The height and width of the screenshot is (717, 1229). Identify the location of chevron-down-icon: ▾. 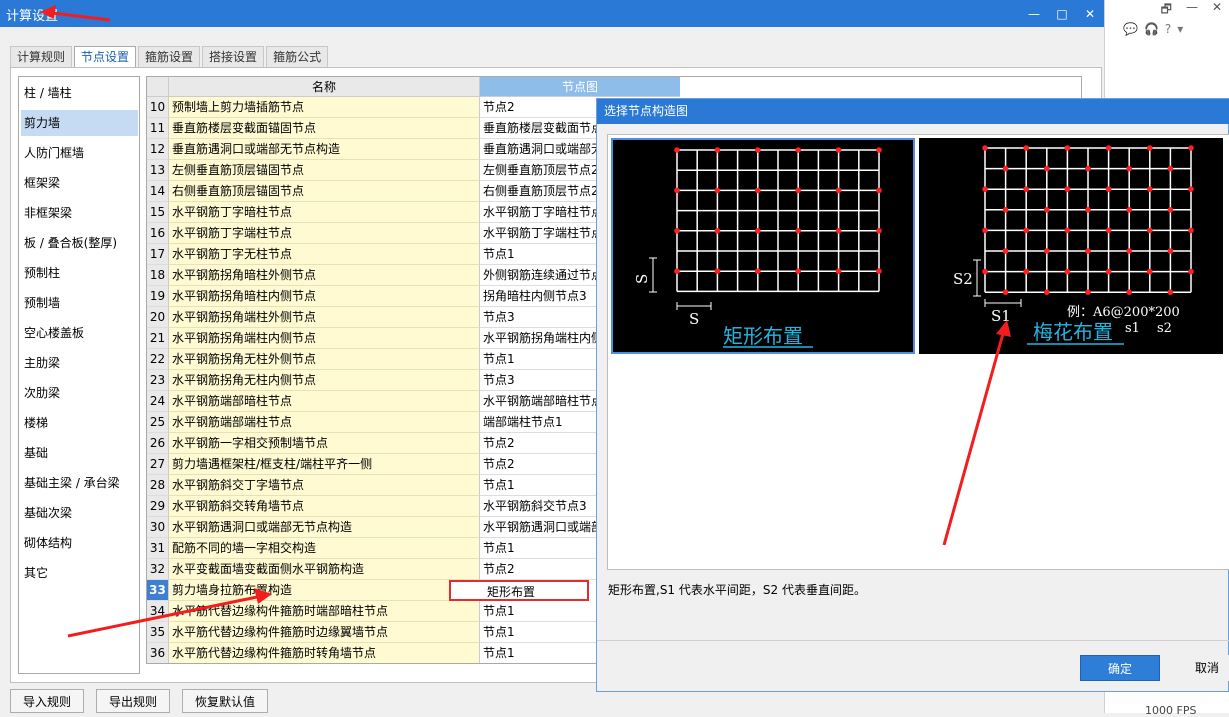
(1180, 32).